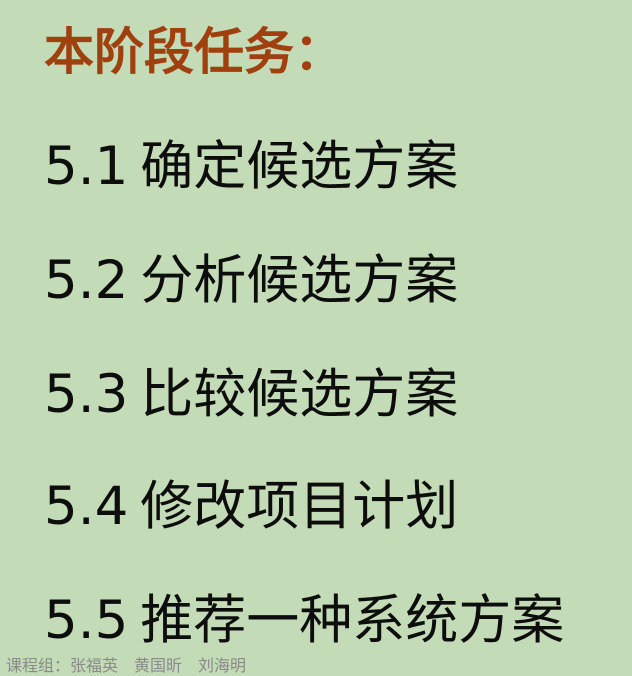  What do you see at coordinates (352, 620) in the screenshot?
I see `task-text: 推荐一种系统方案` at bounding box center [352, 620].